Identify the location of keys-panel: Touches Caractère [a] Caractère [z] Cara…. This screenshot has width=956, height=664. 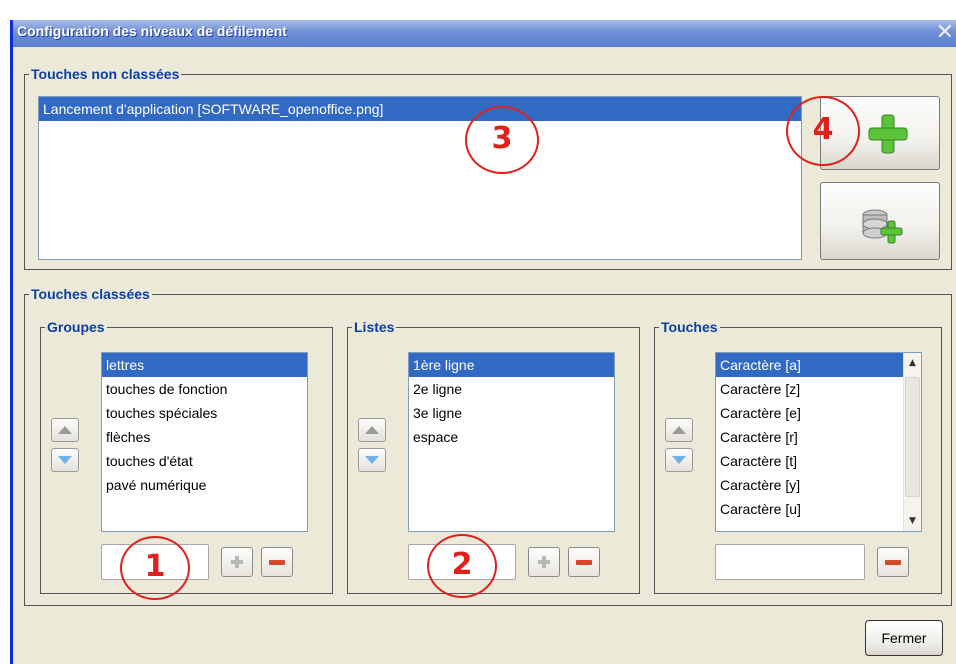
(798, 456).